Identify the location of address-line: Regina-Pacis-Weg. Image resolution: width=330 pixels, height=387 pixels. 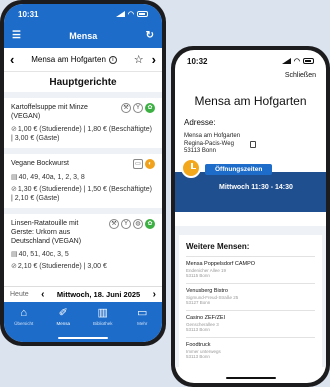
(209, 143).